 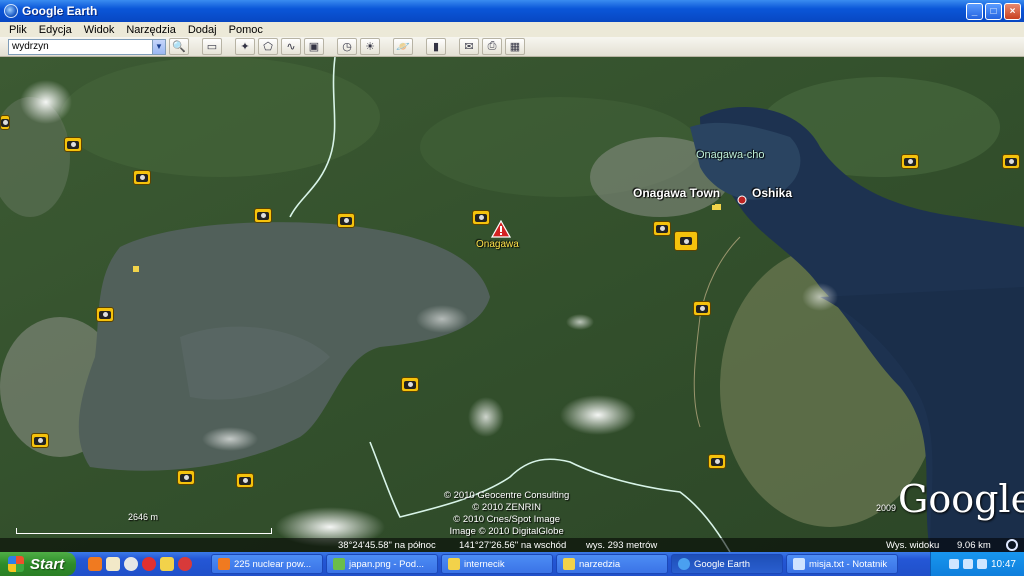 I want to click on eye-altitude-value: 9.06 km, so click(x=974, y=545).